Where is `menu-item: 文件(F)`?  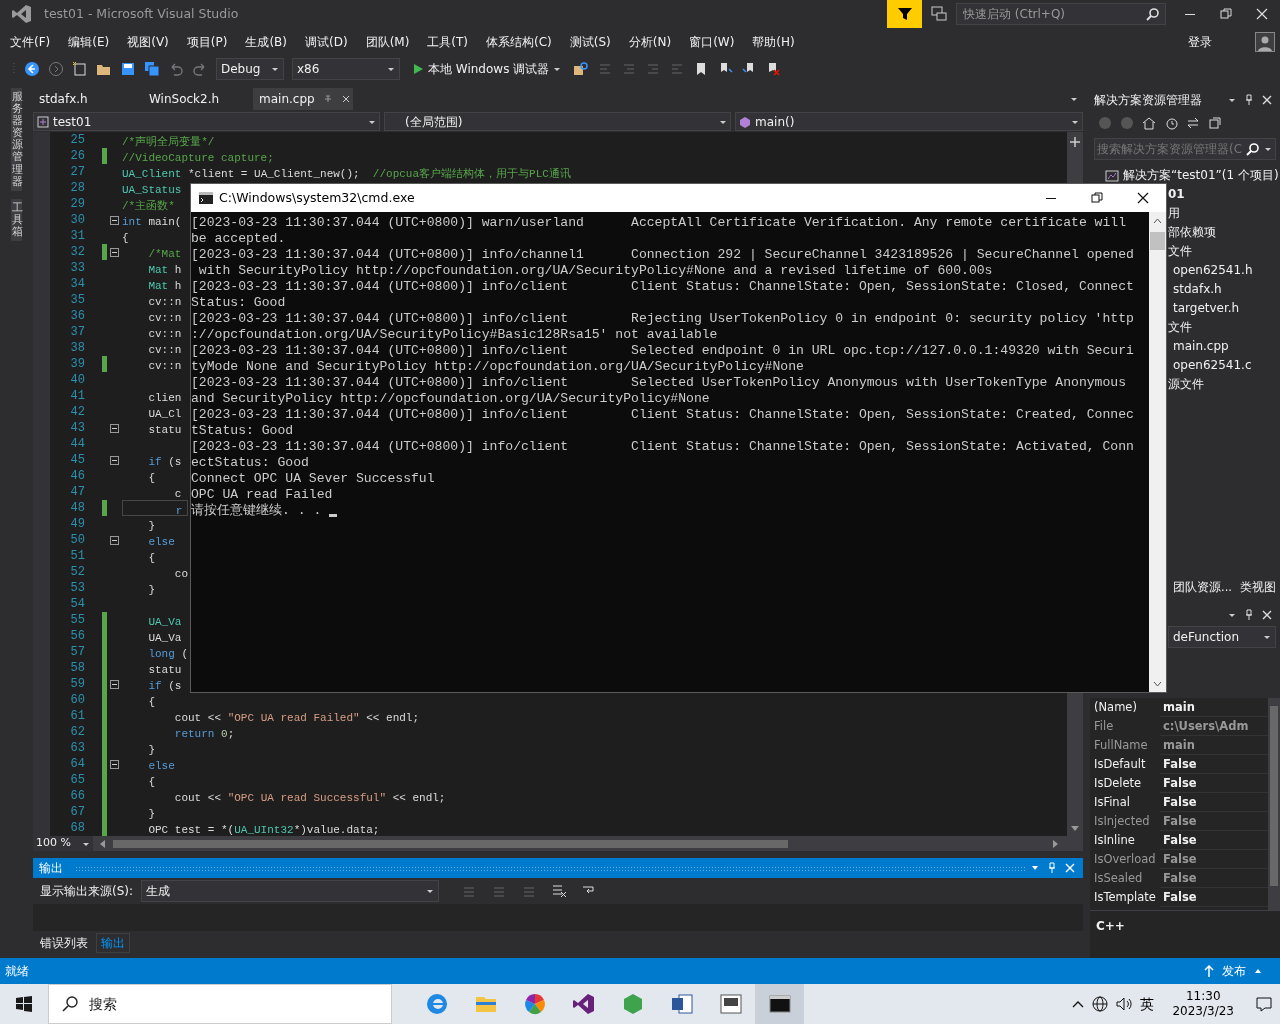 menu-item: 文件(F) is located at coordinates (30, 41).